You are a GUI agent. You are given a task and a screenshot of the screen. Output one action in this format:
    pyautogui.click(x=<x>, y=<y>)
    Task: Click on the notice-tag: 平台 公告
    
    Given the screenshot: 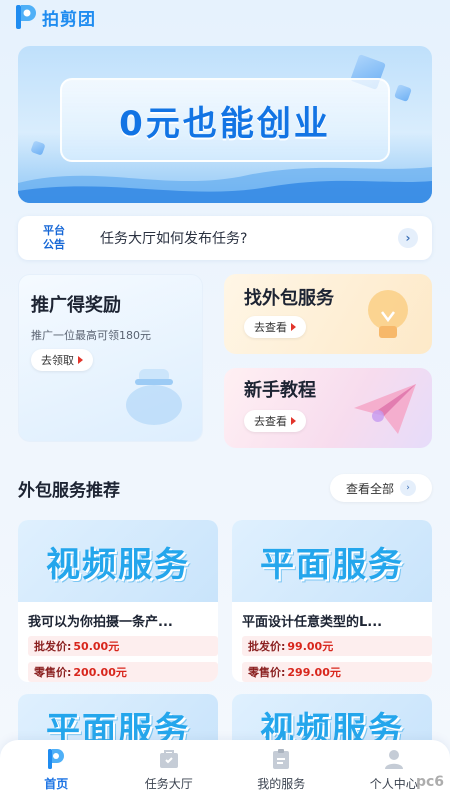 What is the action you would take?
    pyautogui.click(x=54, y=238)
    